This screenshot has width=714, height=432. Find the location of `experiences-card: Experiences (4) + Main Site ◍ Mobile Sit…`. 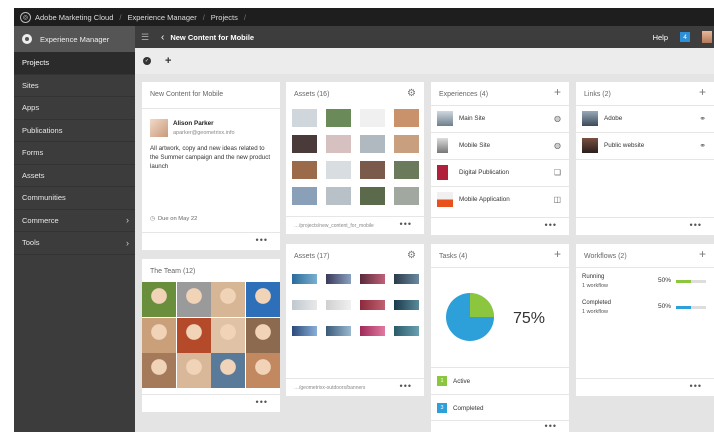

experiences-card: Experiences (4) + Main Site ◍ Mobile Sit… is located at coordinates (500, 158).